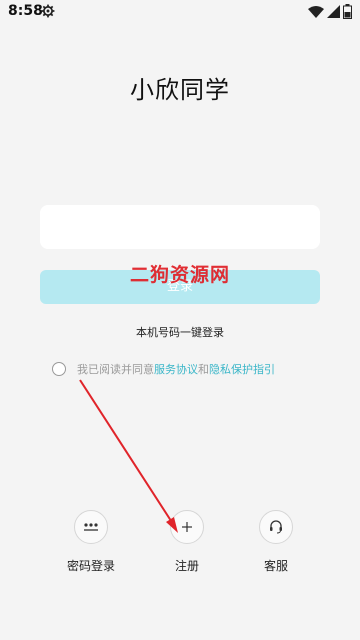 This screenshot has width=360, height=640. Describe the element at coordinates (180, 12) in the screenshot. I see `status-bar: 8:58` at that location.